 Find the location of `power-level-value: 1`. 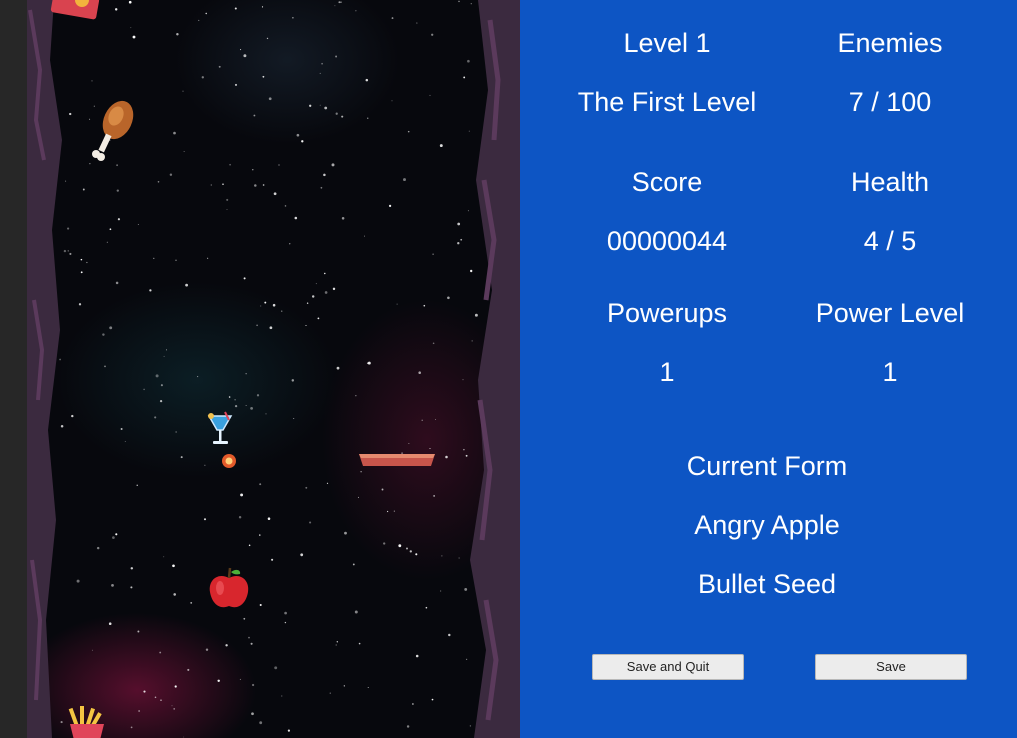

power-level-value: 1 is located at coordinates (890, 372).